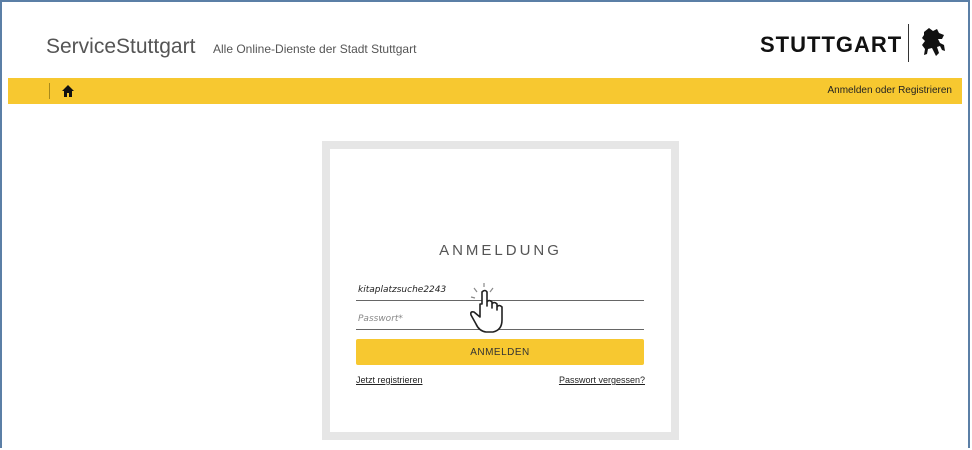 The height and width of the screenshot is (450, 972). What do you see at coordinates (908, 43) in the screenshot?
I see `logo-divider` at bounding box center [908, 43].